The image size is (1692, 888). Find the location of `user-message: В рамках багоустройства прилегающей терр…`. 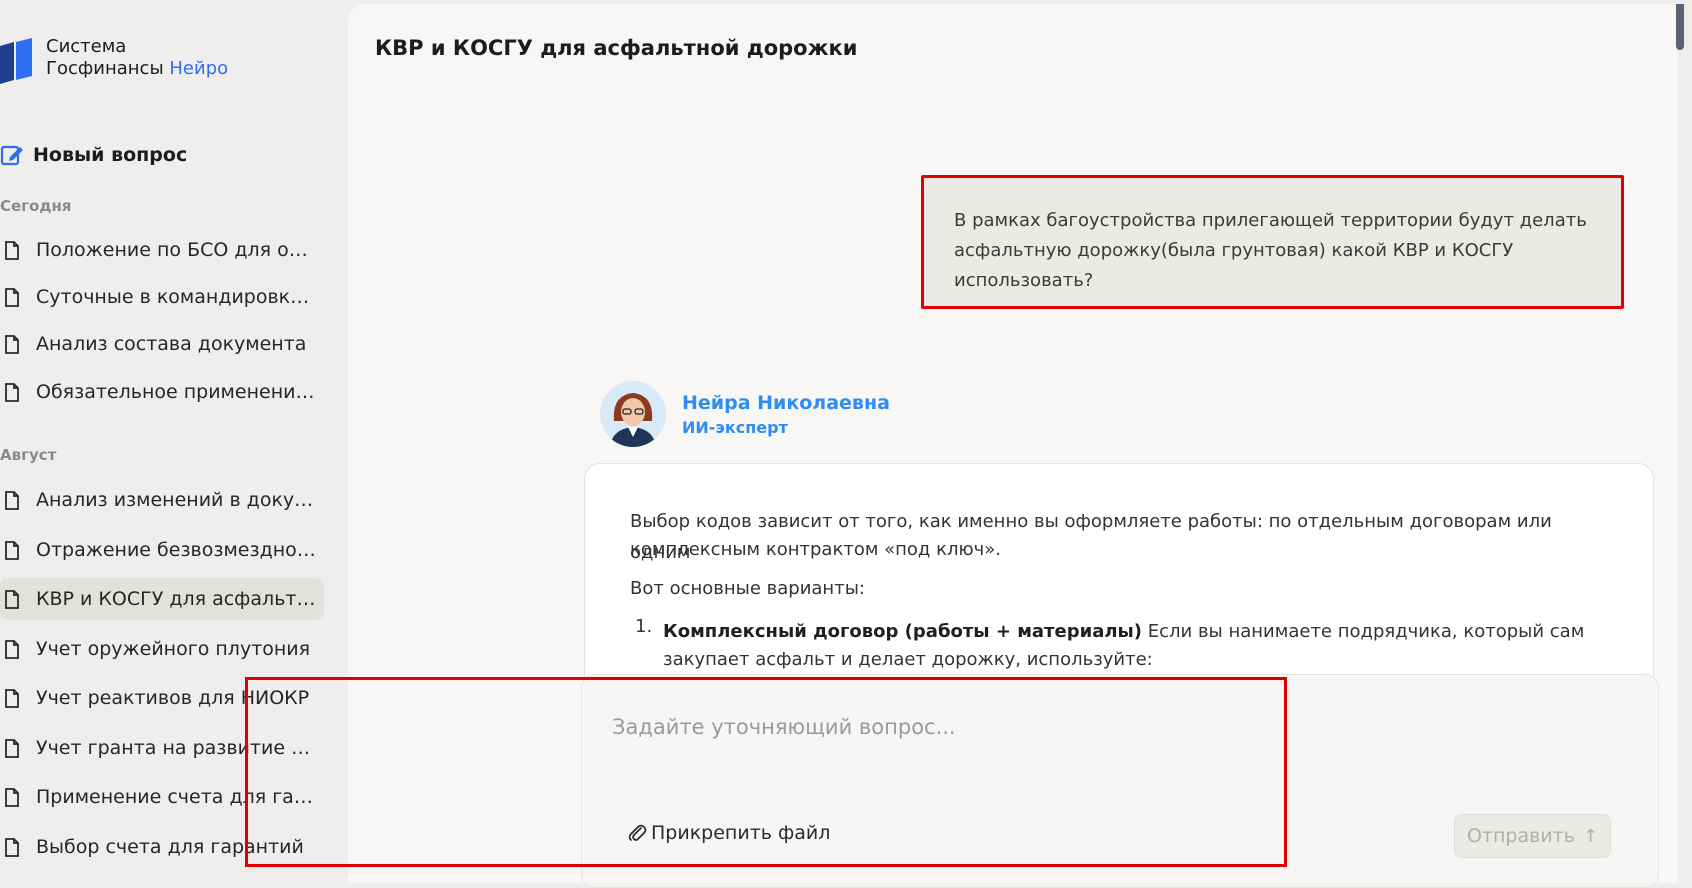

user-message: В рамках багоустройства прилегающей терр… is located at coordinates (1272, 242).